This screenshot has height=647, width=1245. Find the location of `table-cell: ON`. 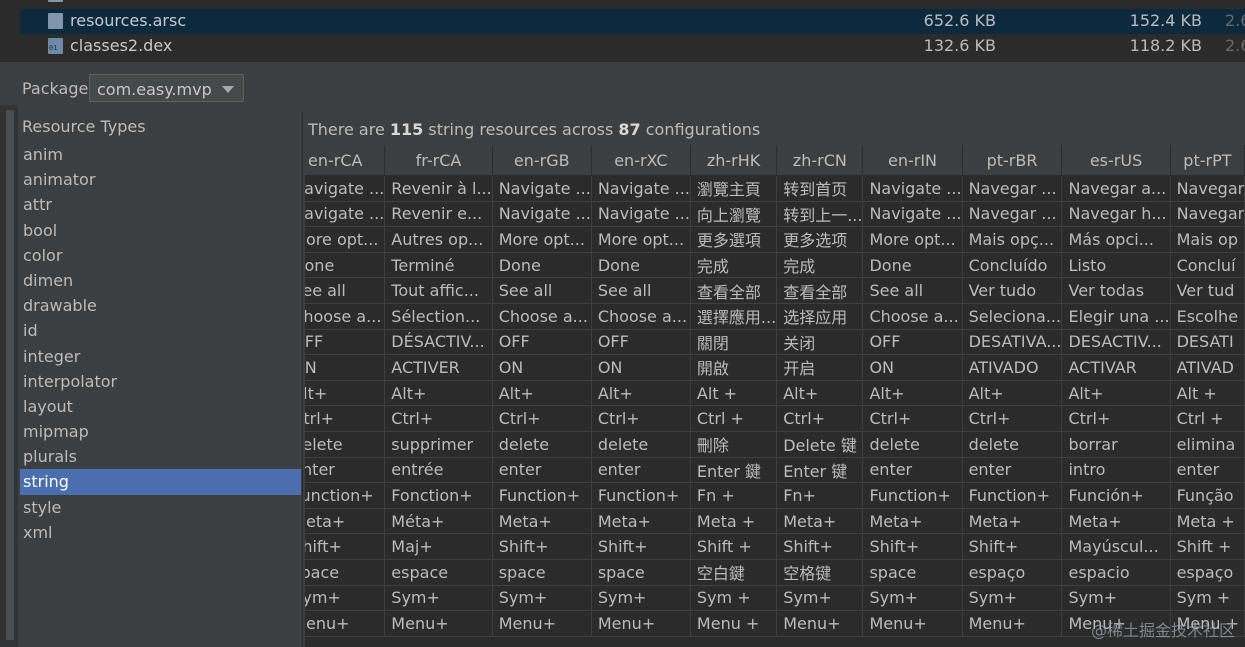

table-cell: ON is located at coordinates (912, 367).